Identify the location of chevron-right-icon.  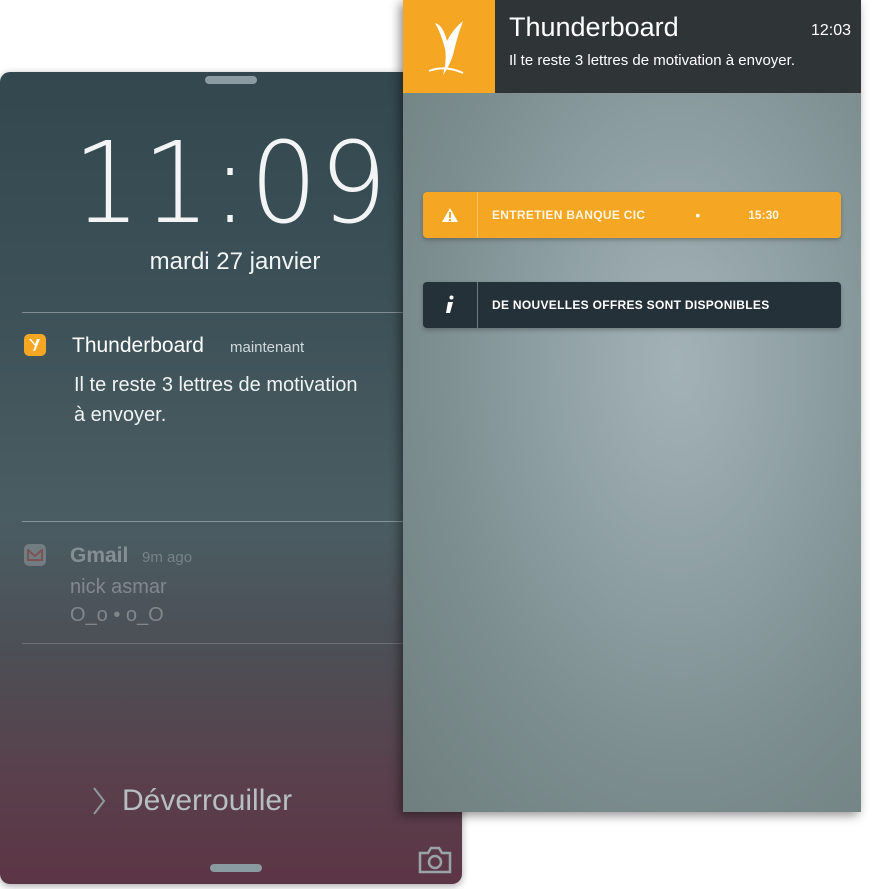
(99, 801).